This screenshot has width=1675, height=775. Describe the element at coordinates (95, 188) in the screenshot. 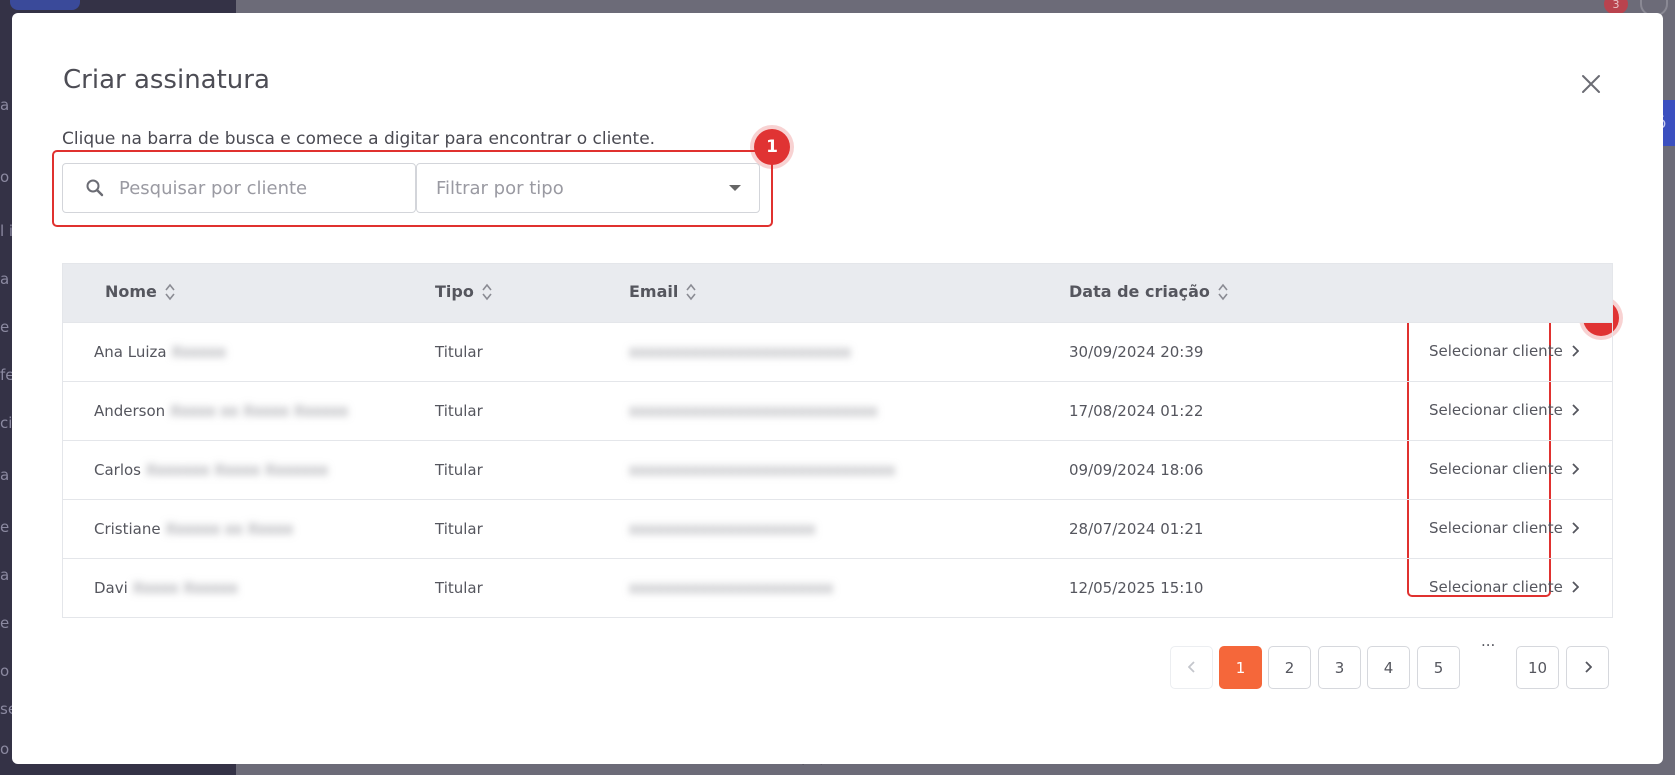

I see `search-icon` at that location.